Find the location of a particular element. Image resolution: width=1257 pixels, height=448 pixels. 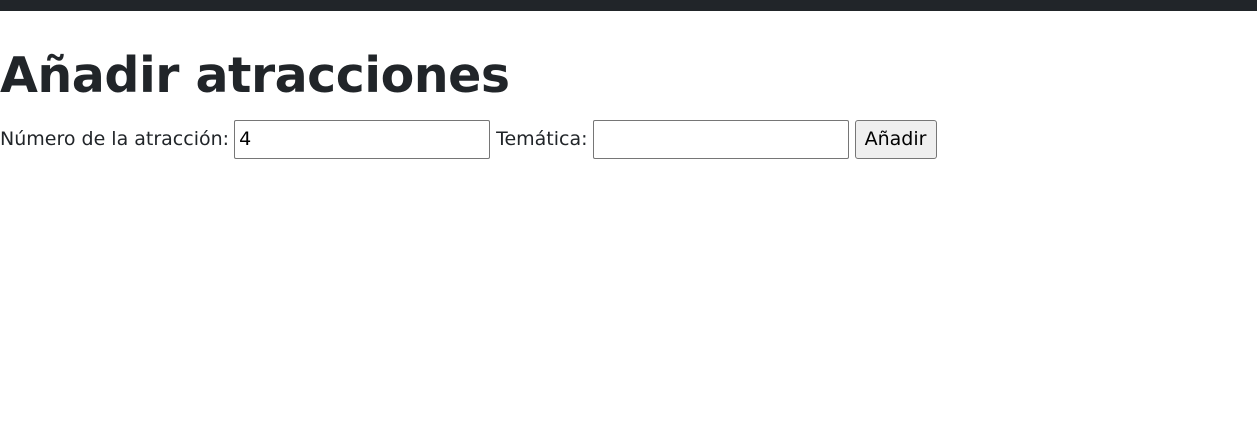

add-button: Añadir is located at coordinates (895, 139).